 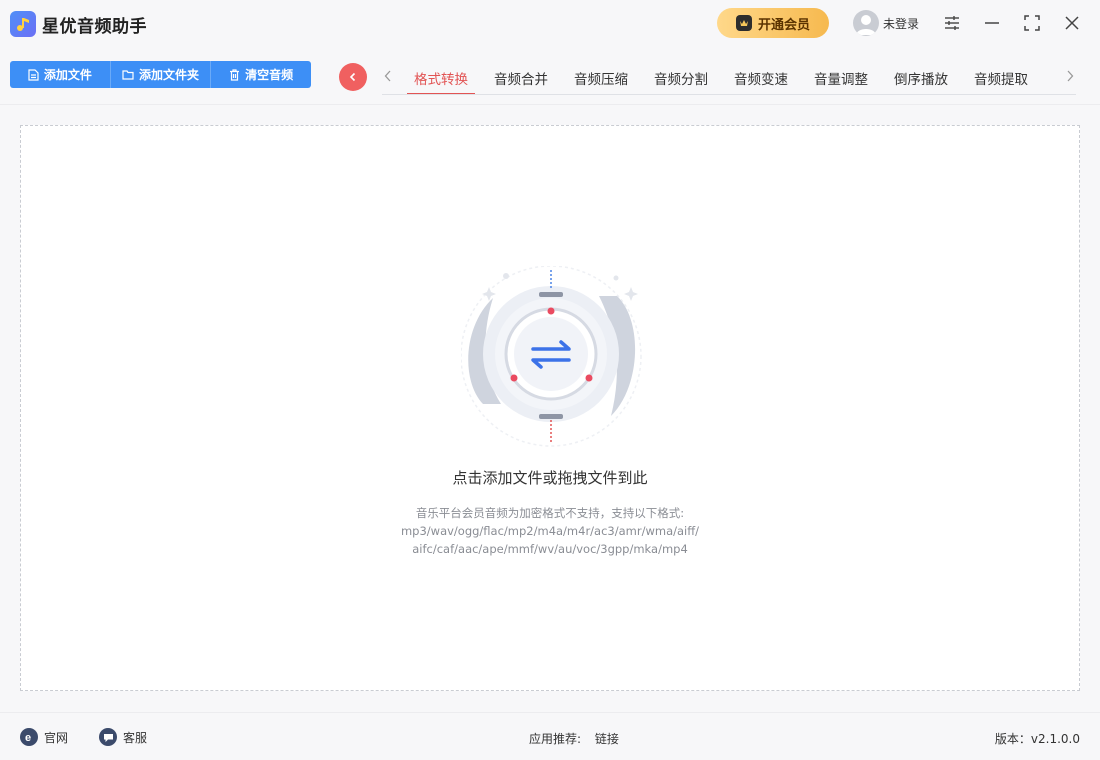 I want to click on file-button-group: 添加文件 添加文件夹 清空音频, so click(x=160, y=74).